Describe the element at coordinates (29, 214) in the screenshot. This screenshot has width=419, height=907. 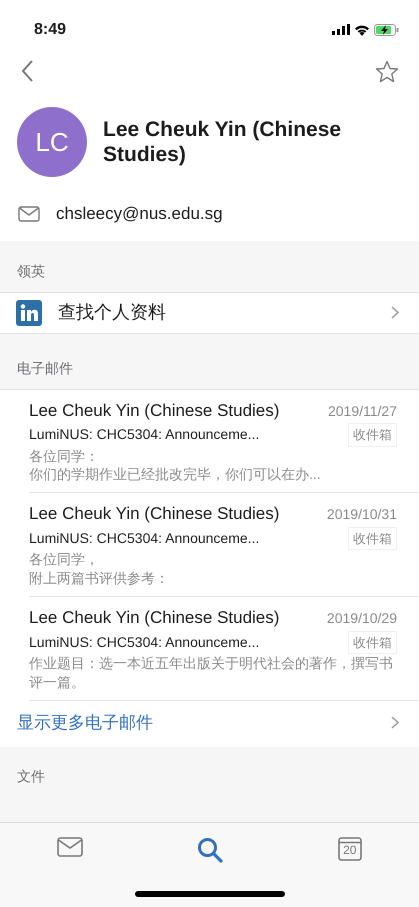
I see `mail-icon` at that location.